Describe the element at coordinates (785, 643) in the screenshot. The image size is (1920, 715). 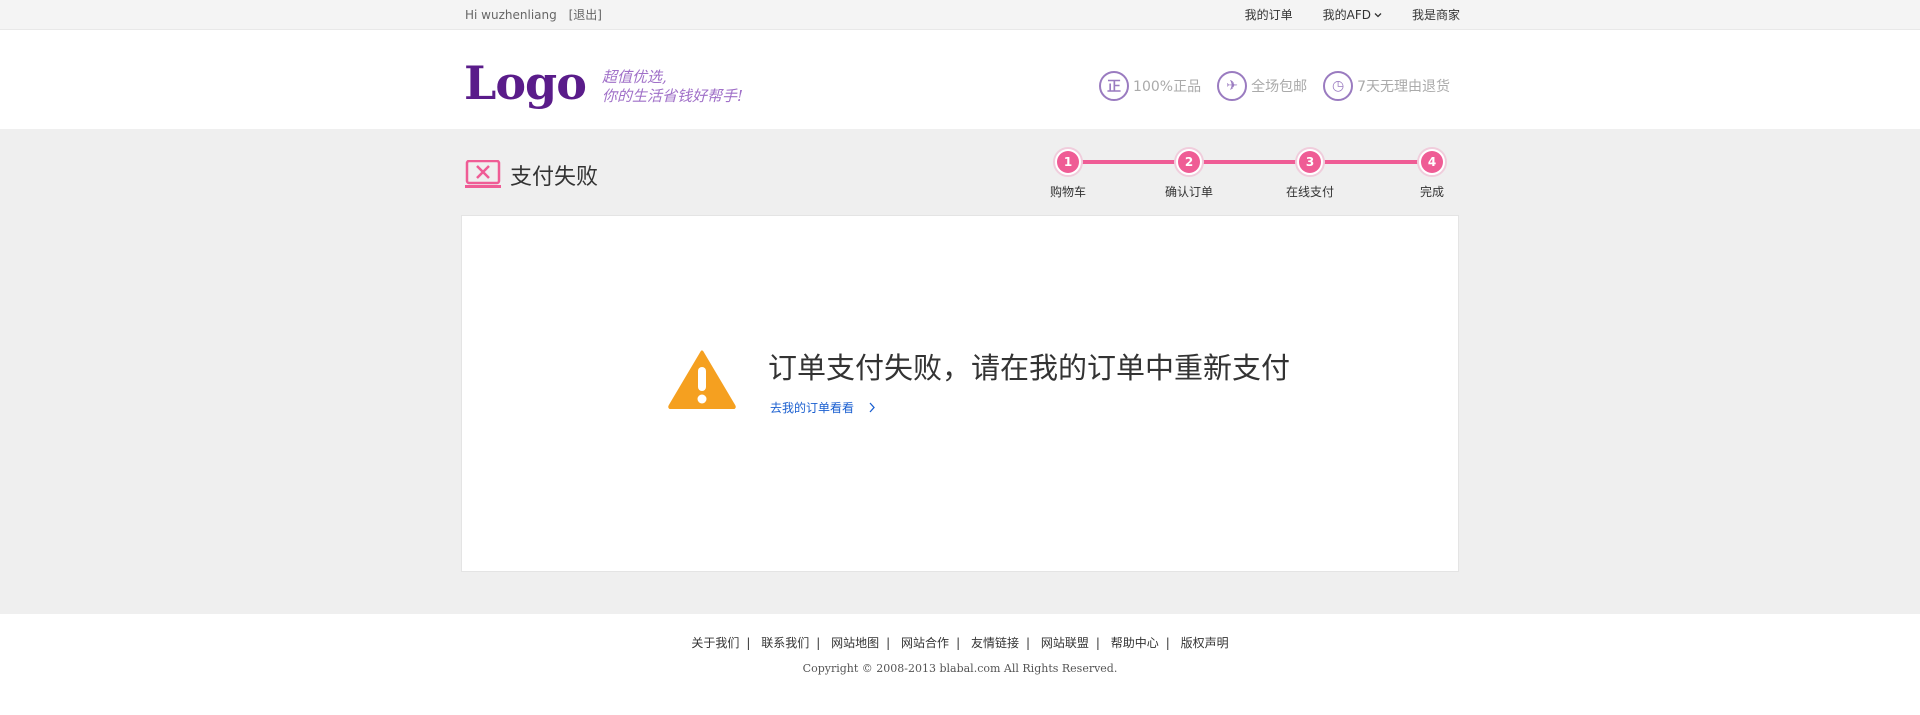
I see `footer-link-contact: 联系我们` at that location.